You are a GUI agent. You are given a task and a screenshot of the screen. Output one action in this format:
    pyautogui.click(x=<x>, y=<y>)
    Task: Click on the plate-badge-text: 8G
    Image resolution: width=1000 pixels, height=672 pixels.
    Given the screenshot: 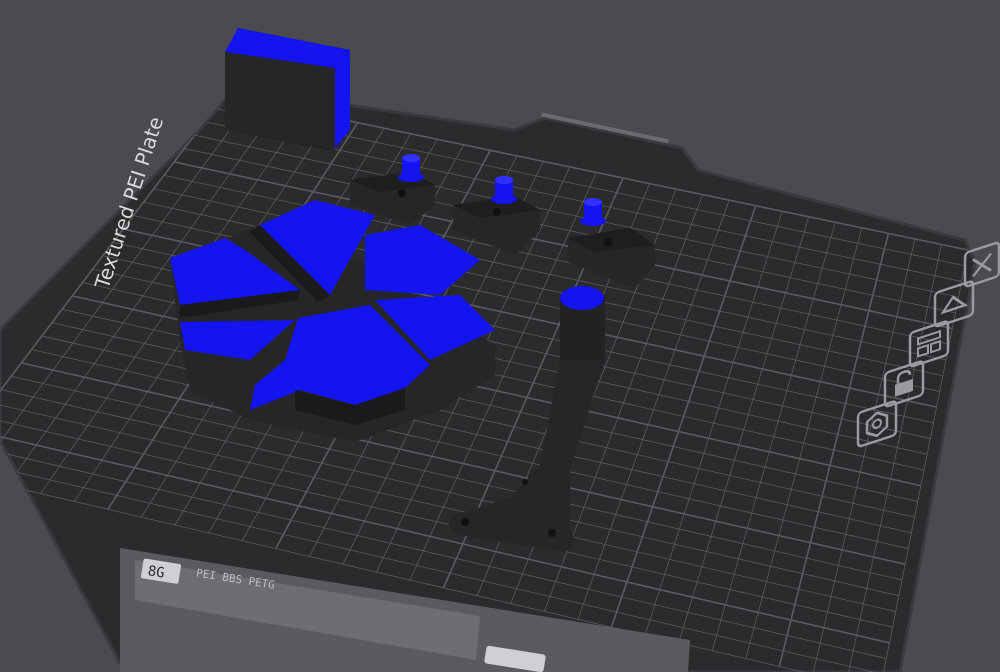 What is the action you would take?
    pyautogui.click(x=156, y=572)
    